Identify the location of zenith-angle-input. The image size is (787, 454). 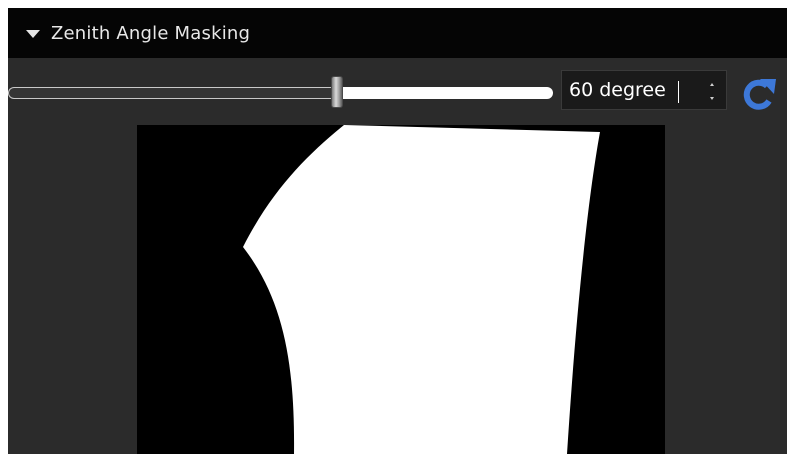
(625, 90).